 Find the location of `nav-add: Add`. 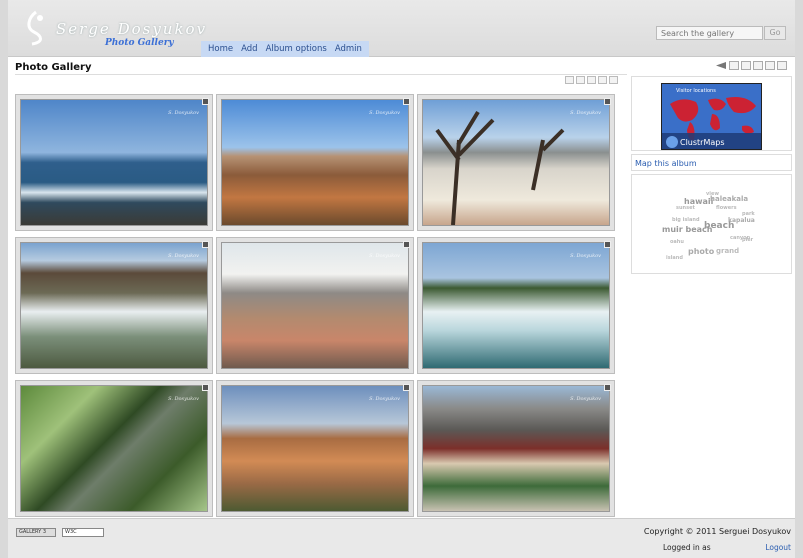

nav-add: Add is located at coordinates (249, 49).